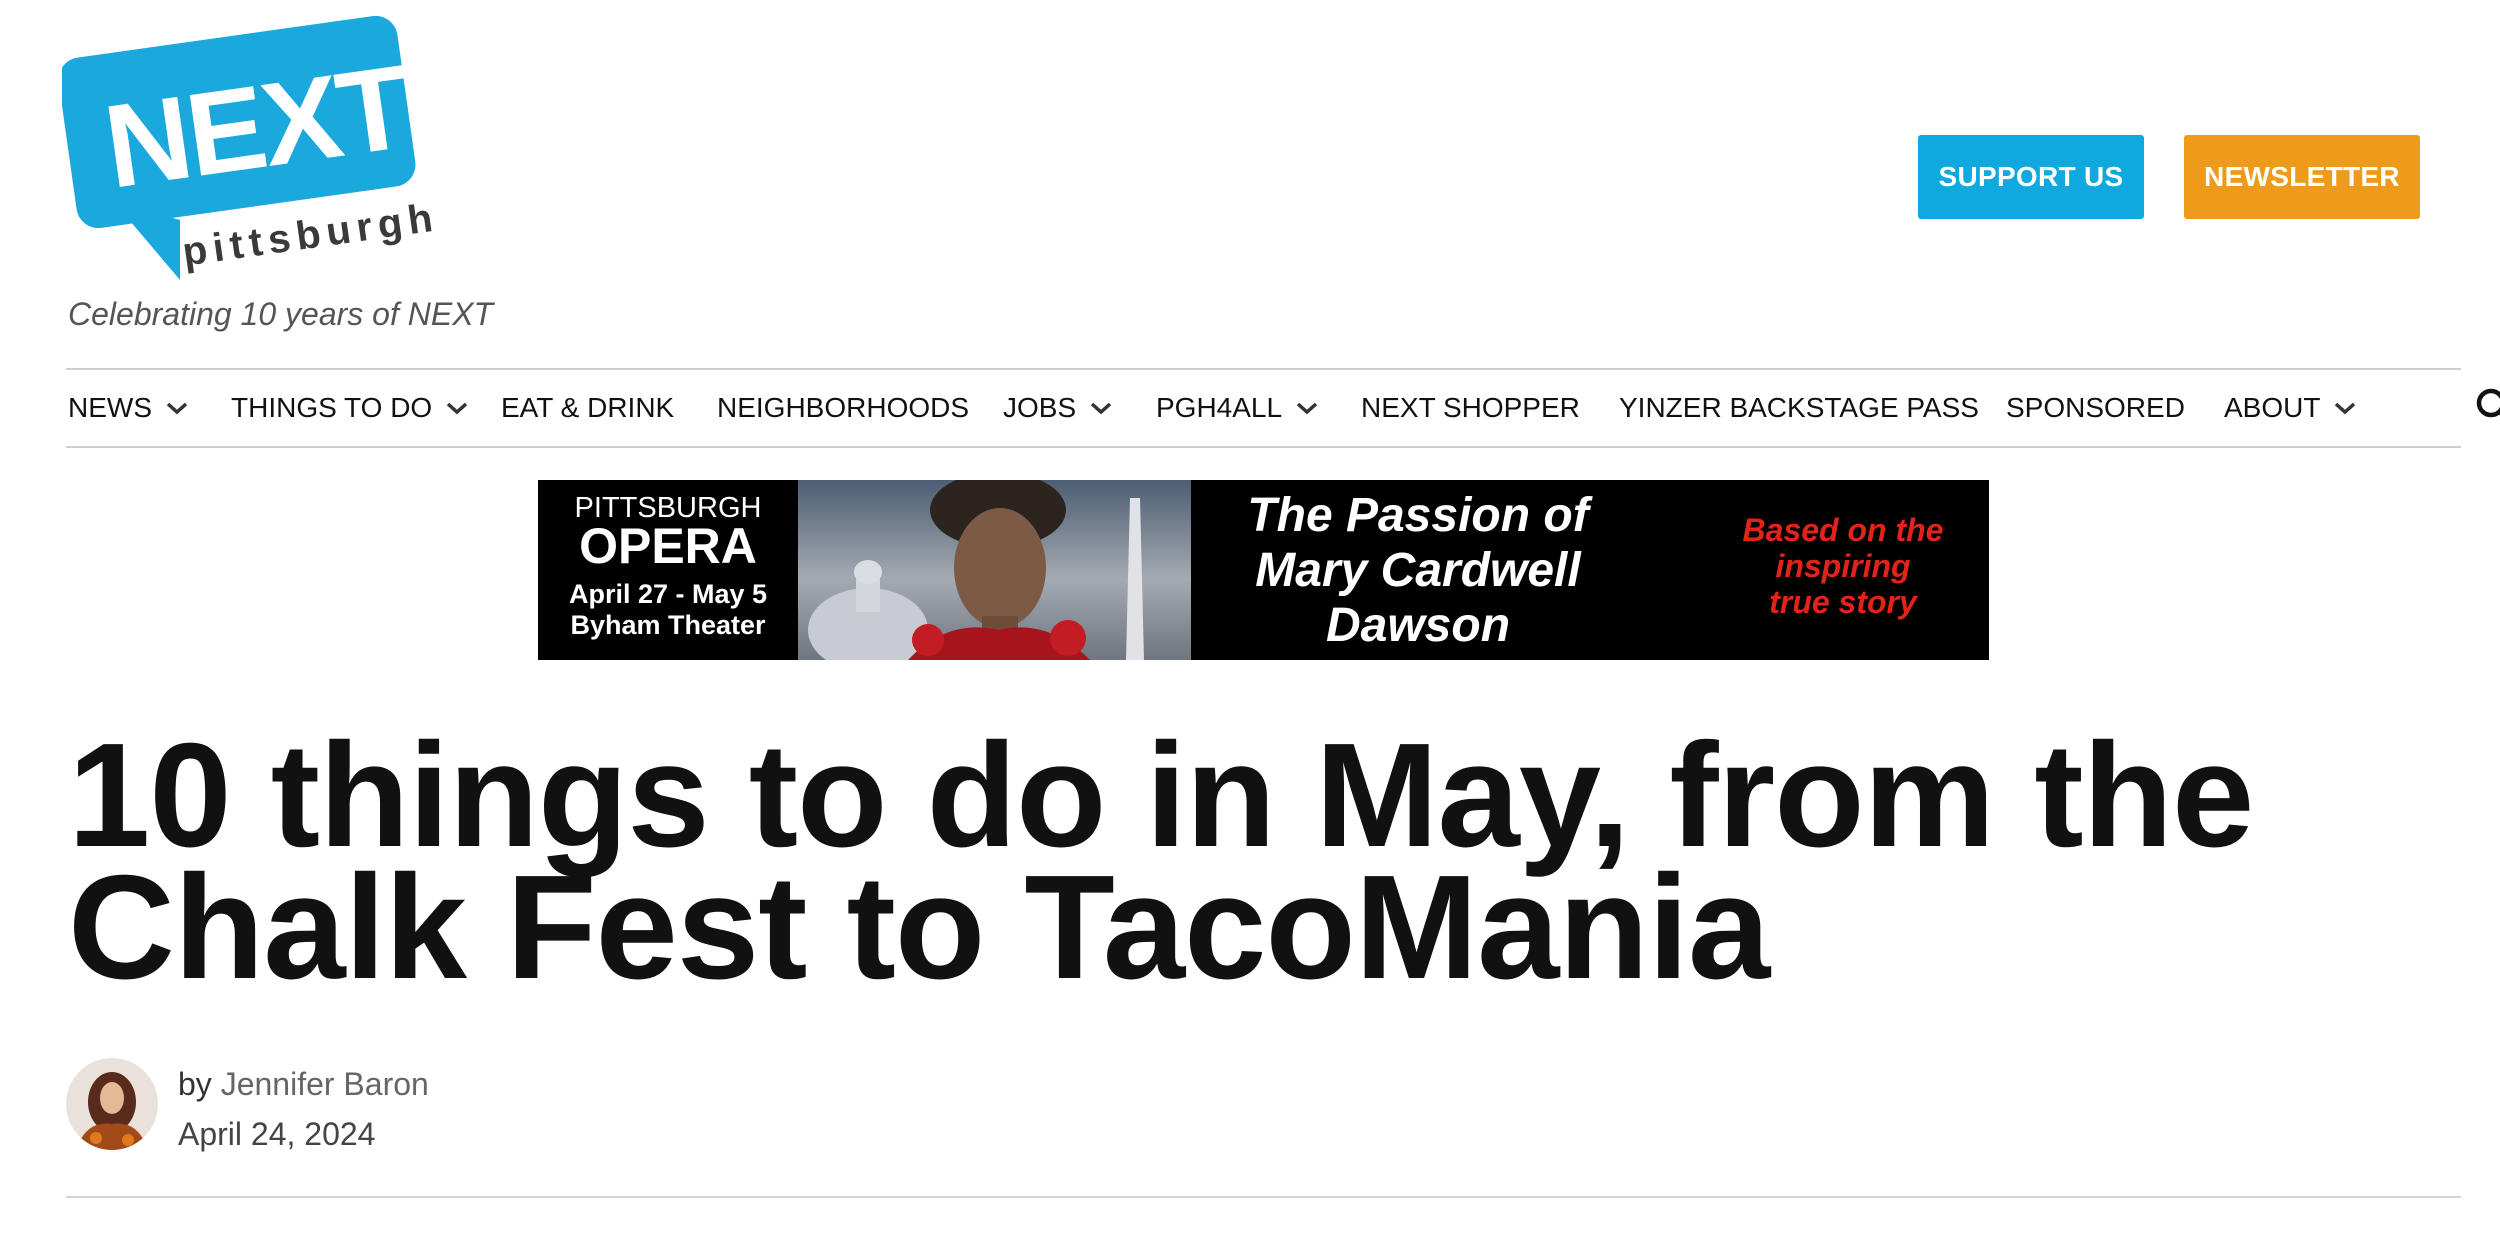 This screenshot has width=2500, height=1240. I want to click on nav-item-next-shopper: NEXT SHOPPER, so click(1470, 408).